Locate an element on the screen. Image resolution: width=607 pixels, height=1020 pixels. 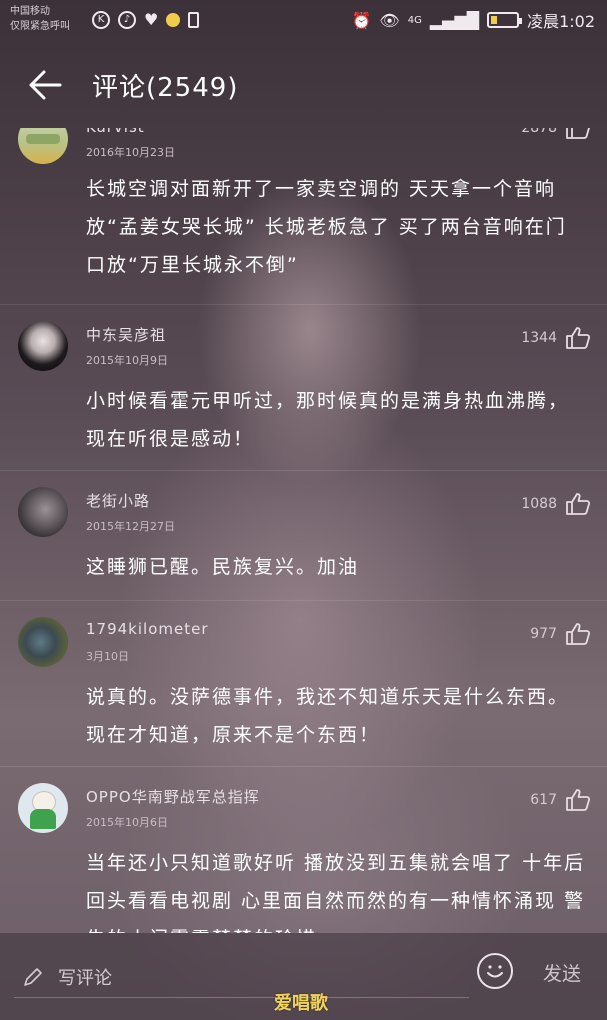
top-app-bar: 评论(2549) is located at coordinates (303, 85).